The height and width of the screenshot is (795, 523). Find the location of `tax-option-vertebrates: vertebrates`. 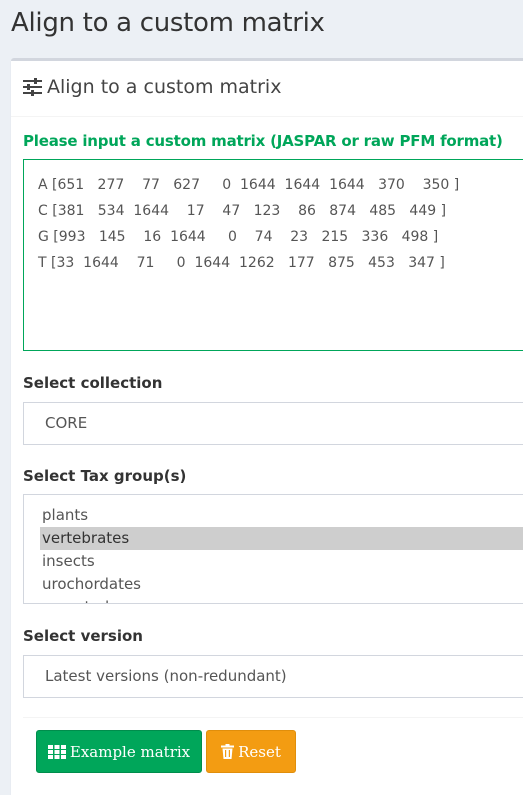

tax-option-vertebrates: vertebrates is located at coordinates (281, 538).